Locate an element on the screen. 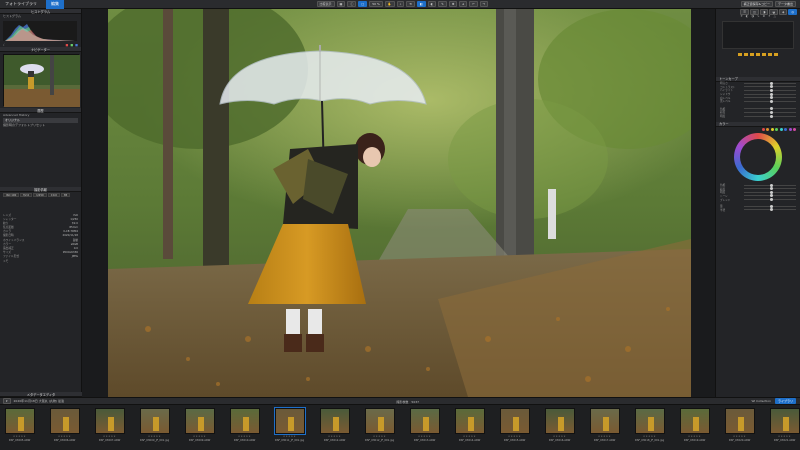 This screenshot has height=450, width=800. export-button: データ書出 is located at coordinates (786, 4).